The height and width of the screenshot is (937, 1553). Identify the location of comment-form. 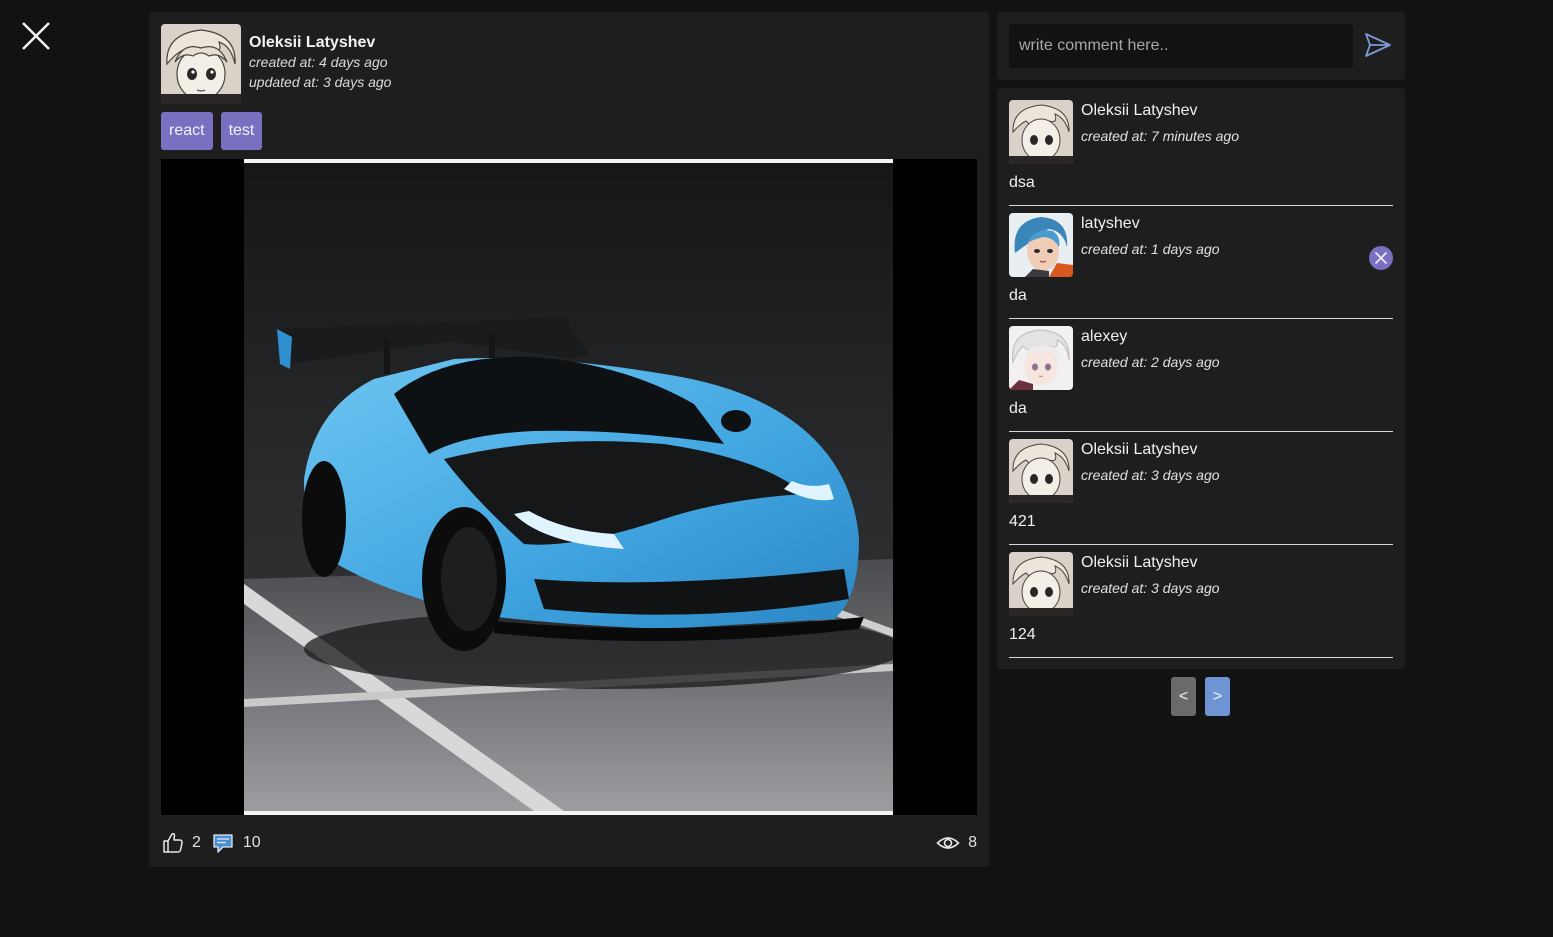
(1201, 46).